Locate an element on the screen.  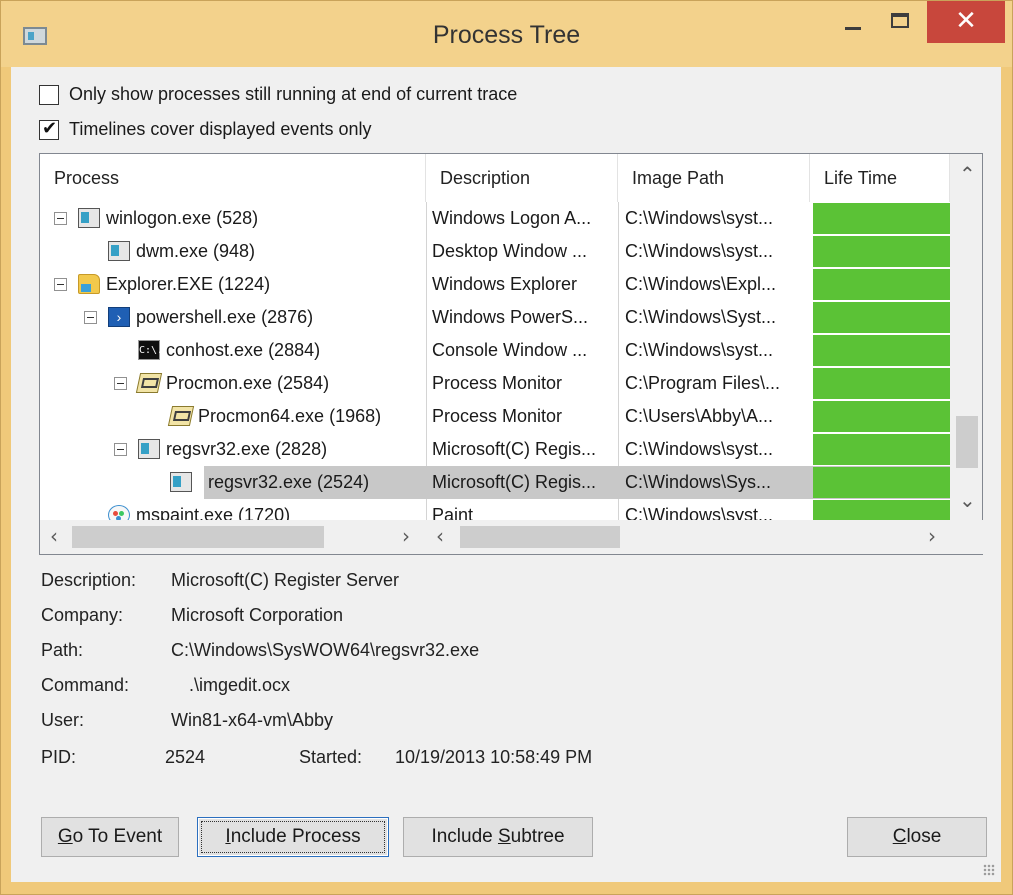
company-value: Microsoft Corporation is located at coordinates (257, 615).